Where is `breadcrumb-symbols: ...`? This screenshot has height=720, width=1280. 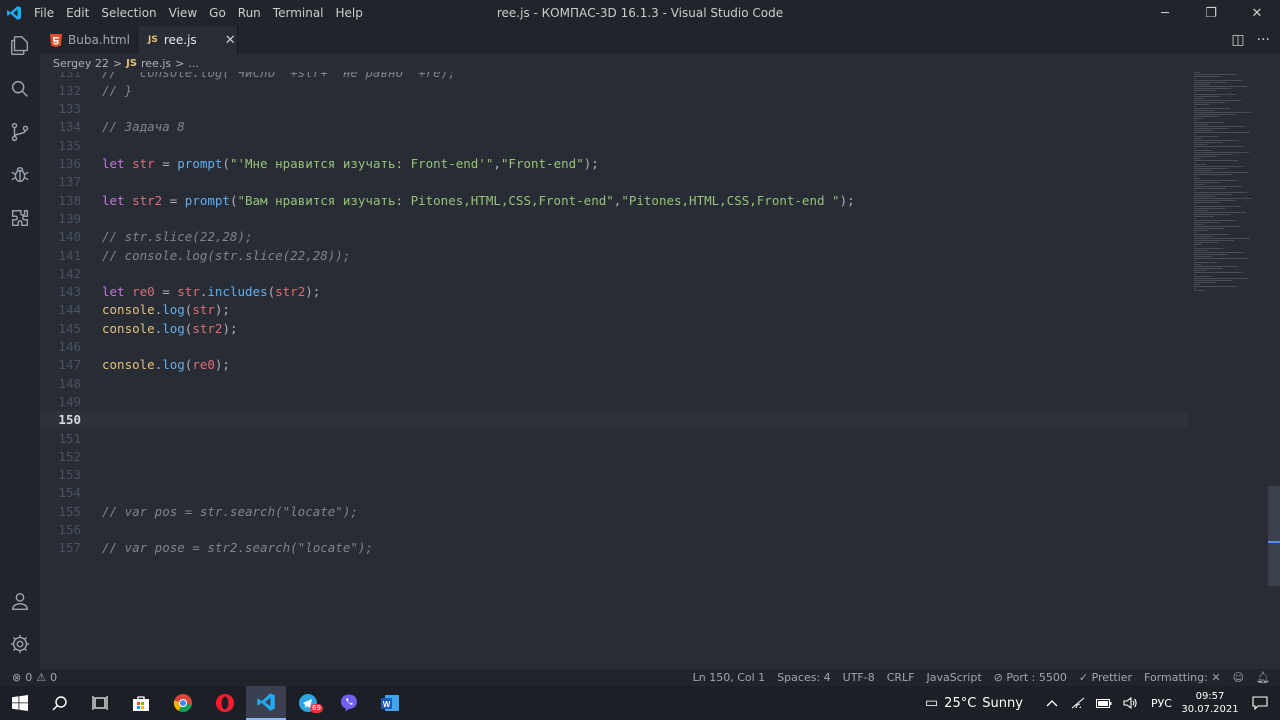
breadcrumb-symbols: ... is located at coordinates (193, 63).